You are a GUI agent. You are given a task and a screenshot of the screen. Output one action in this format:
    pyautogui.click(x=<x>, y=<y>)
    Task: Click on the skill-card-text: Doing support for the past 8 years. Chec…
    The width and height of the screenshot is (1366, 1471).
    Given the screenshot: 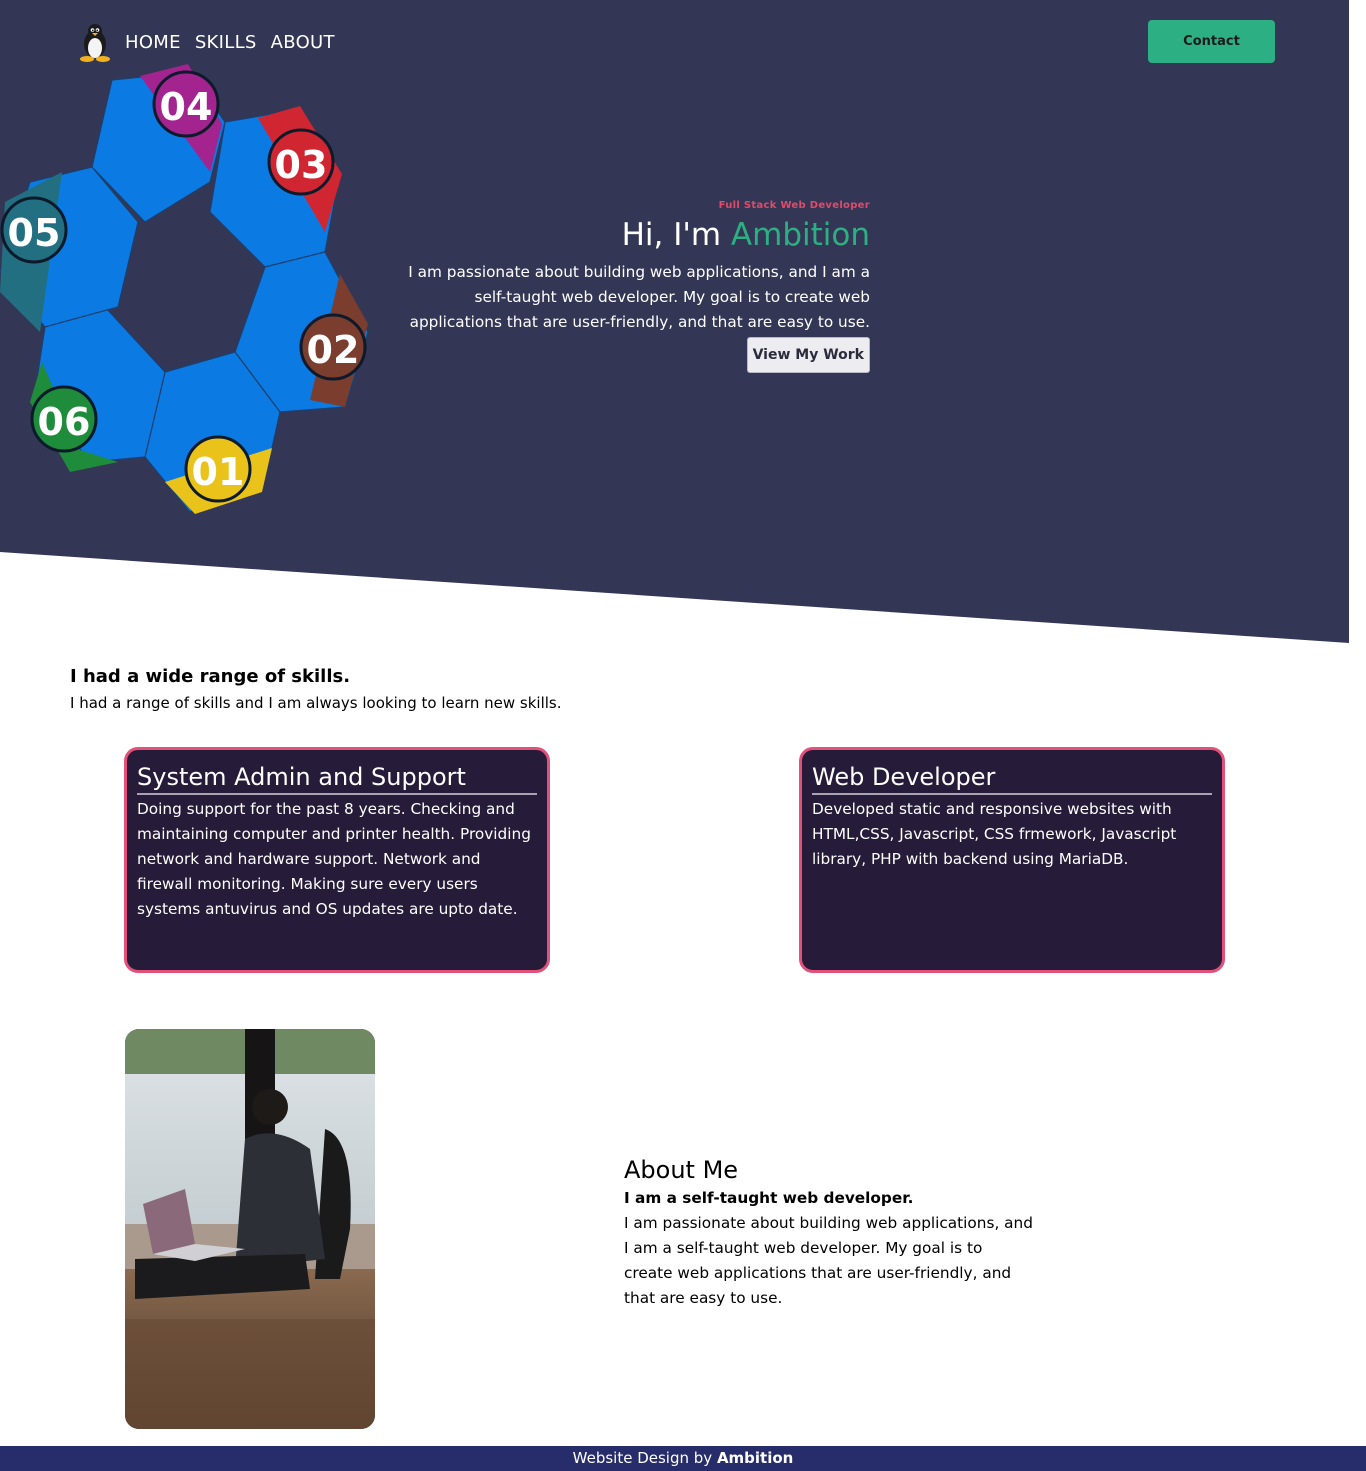 What is the action you would take?
    pyautogui.click(x=334, y=859)
    